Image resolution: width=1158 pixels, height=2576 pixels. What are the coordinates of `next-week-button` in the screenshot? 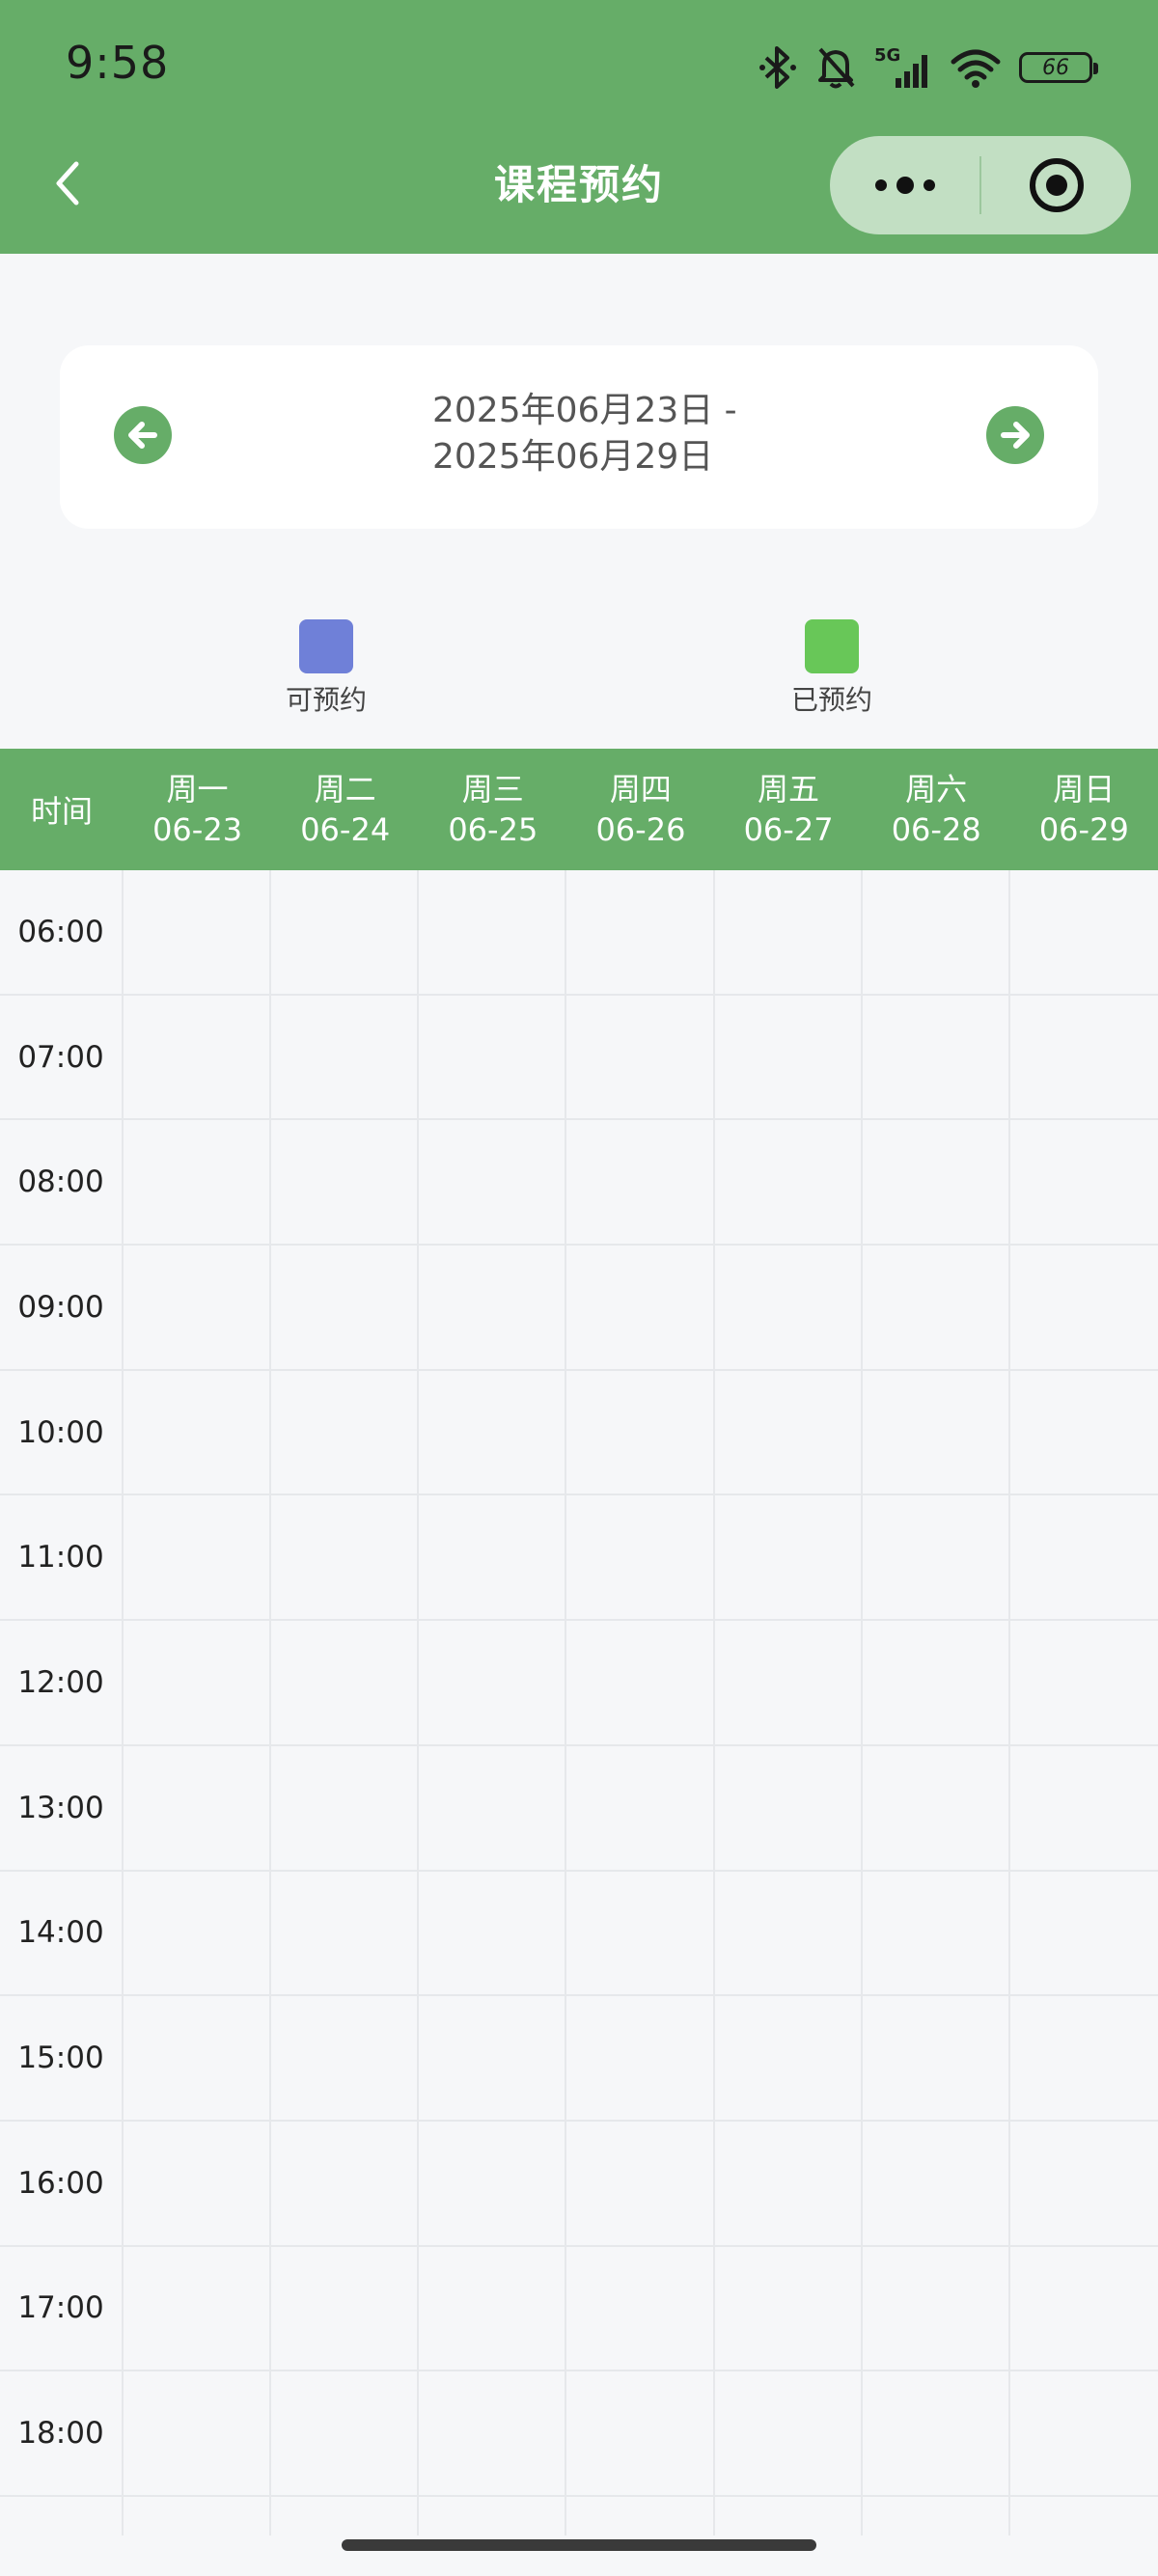 It's located at (1015, 435).